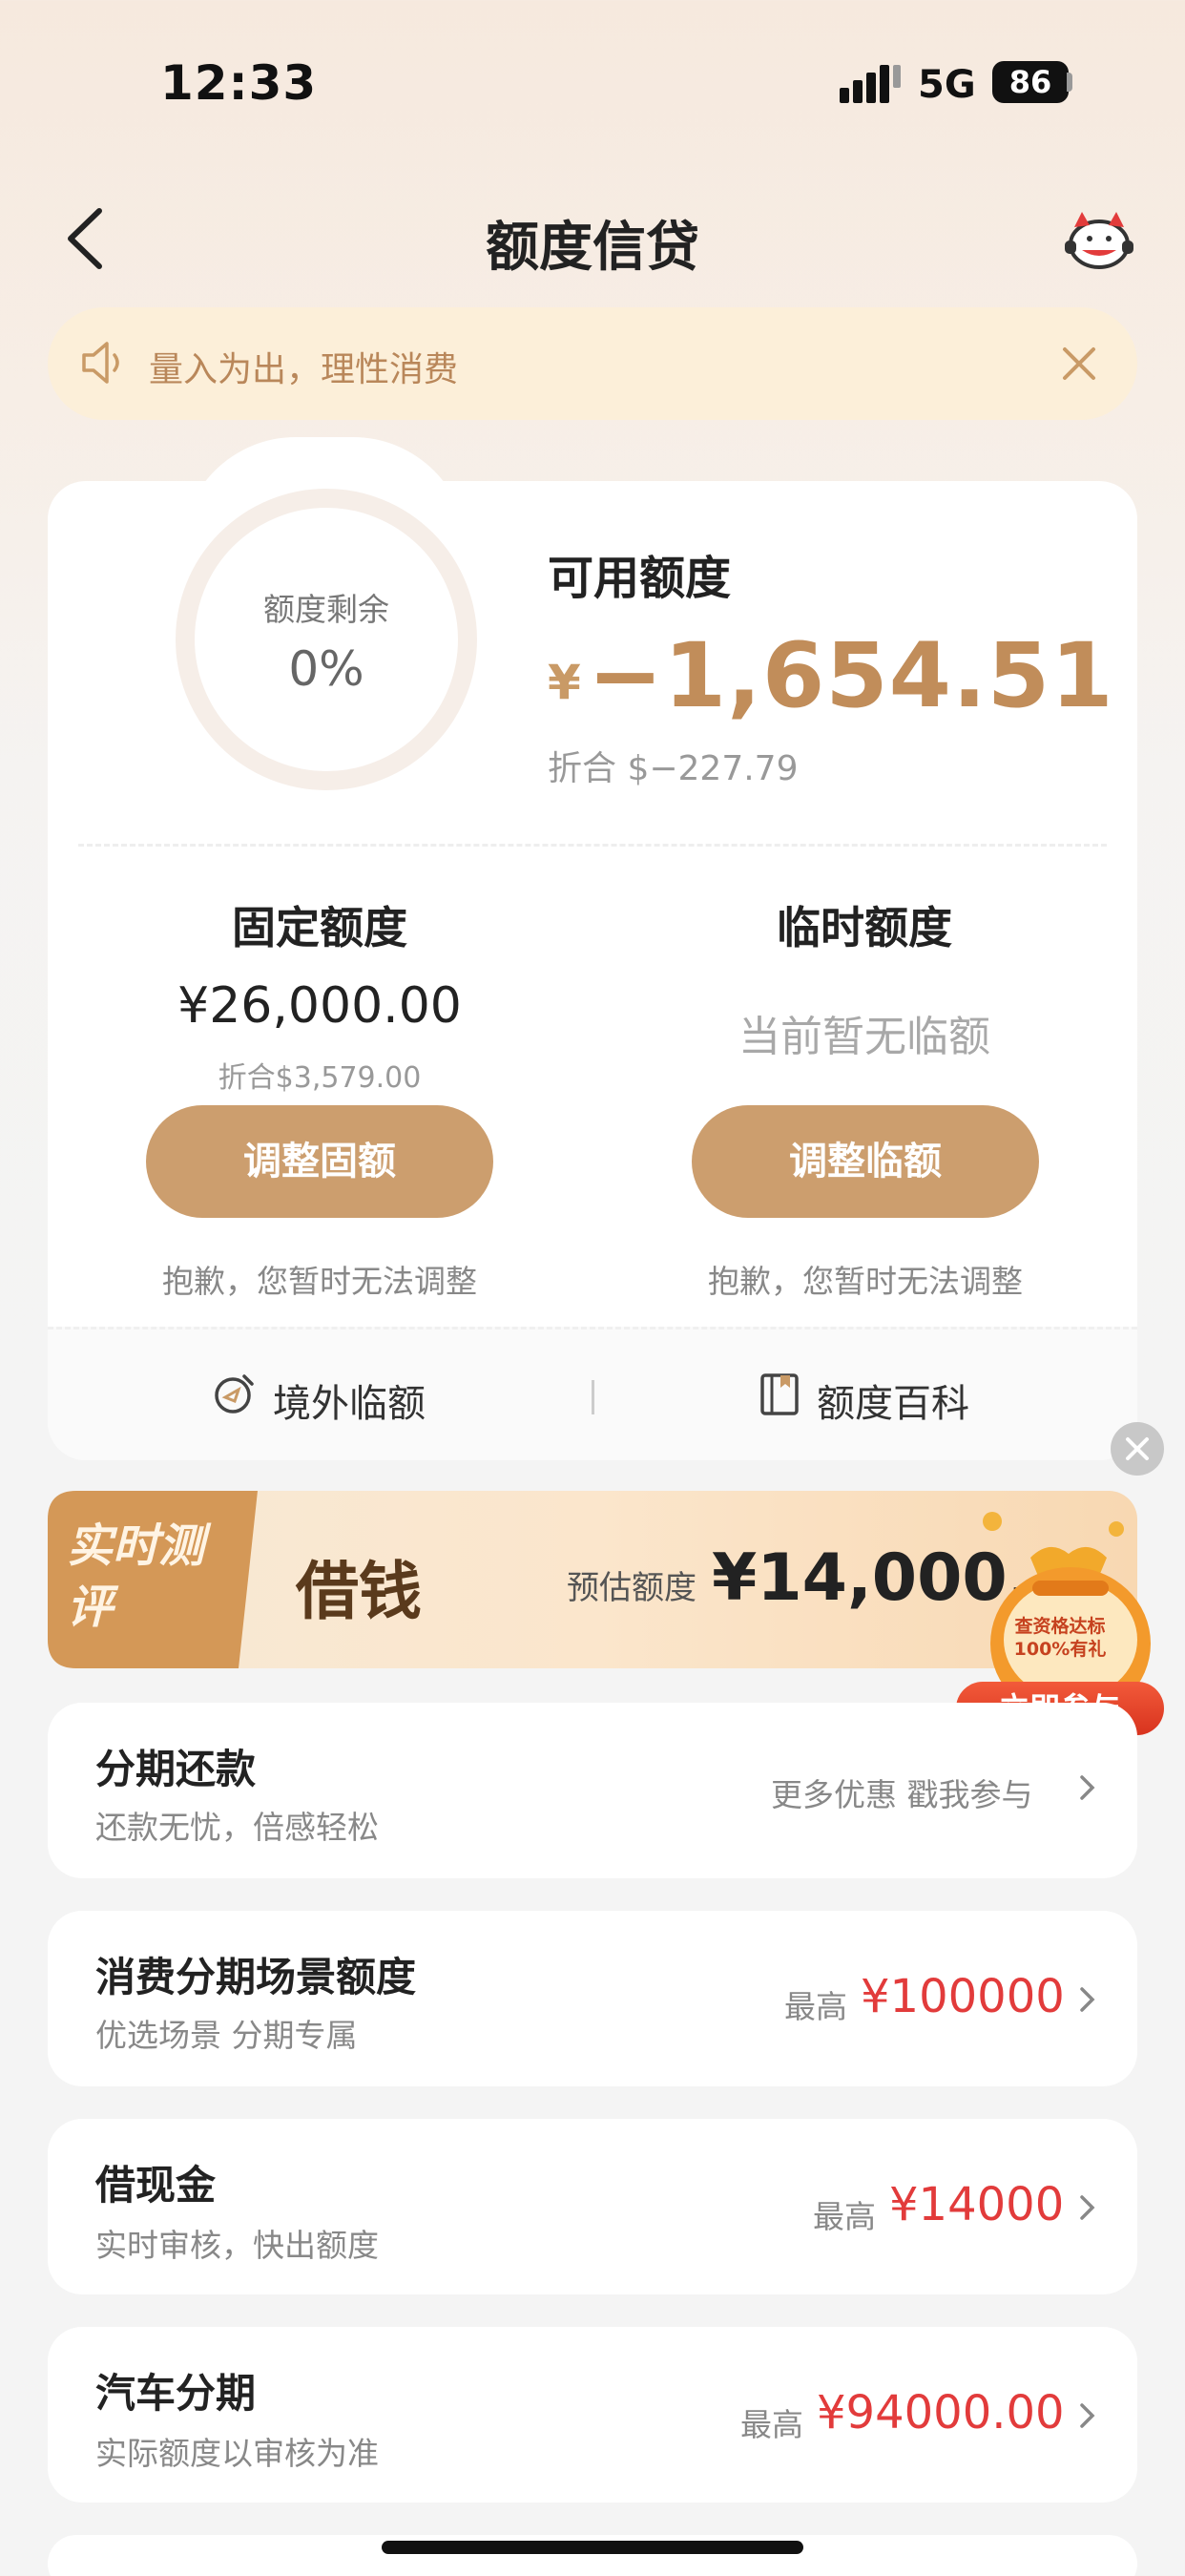 The width and height of the screenshot is (1185, 2576). Describe the element at coordinates (156, 2185) in the screenshot. I see `list-item-title: 借现金` at that location.